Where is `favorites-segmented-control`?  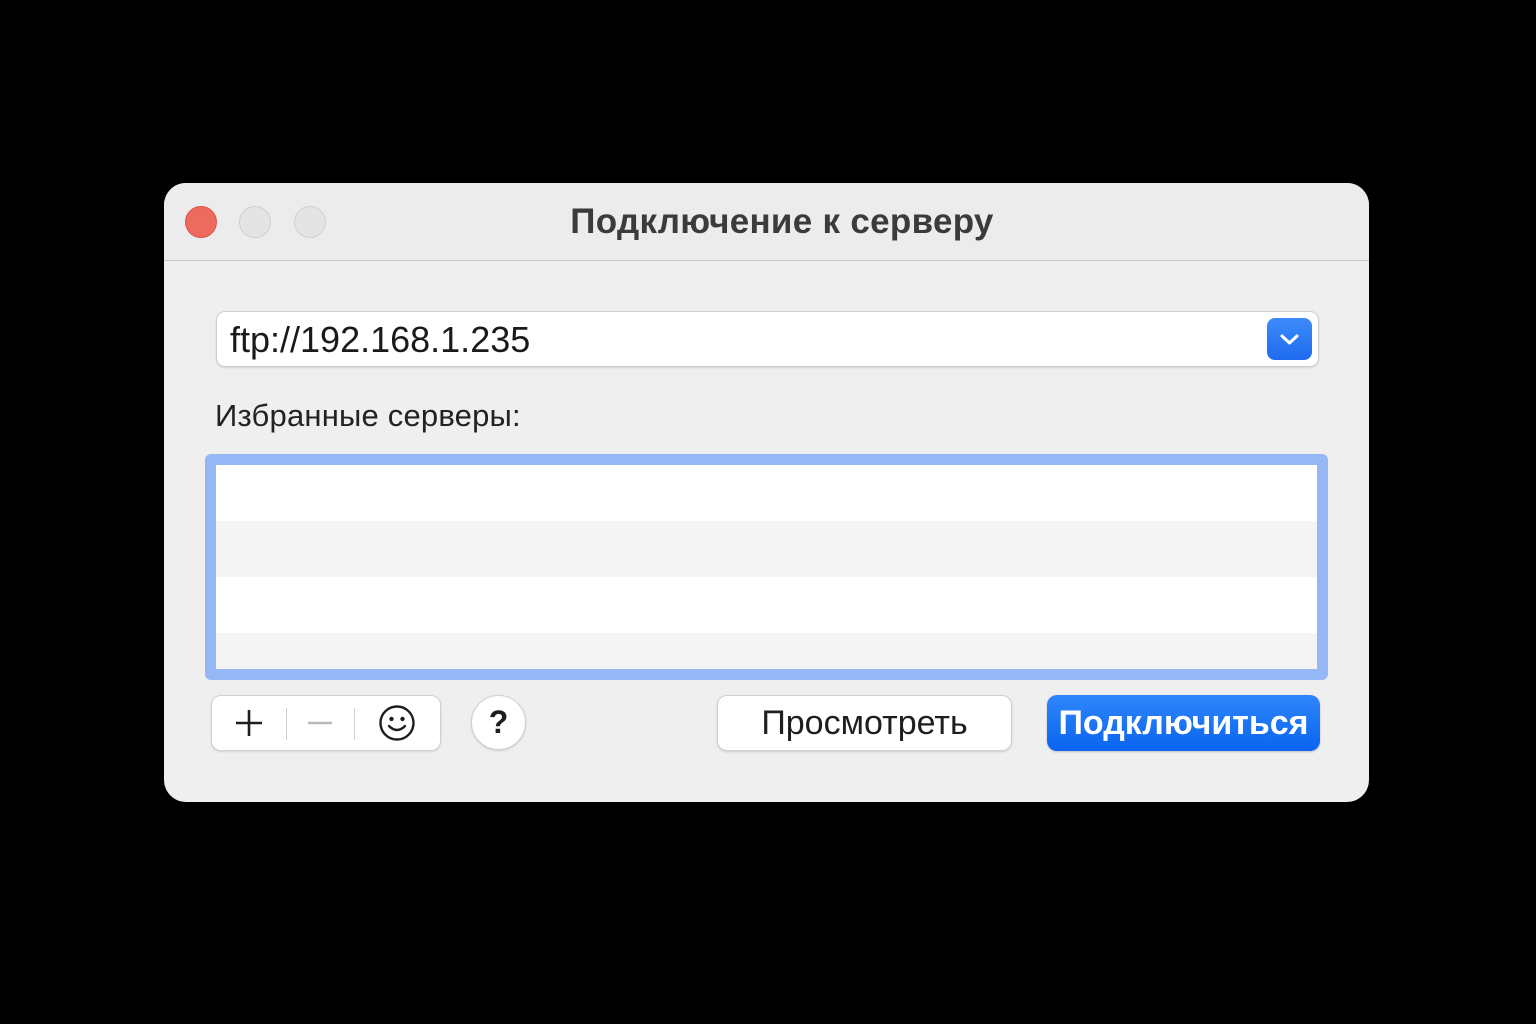
favorites-segmented-control is located at coordinates (326, 723).